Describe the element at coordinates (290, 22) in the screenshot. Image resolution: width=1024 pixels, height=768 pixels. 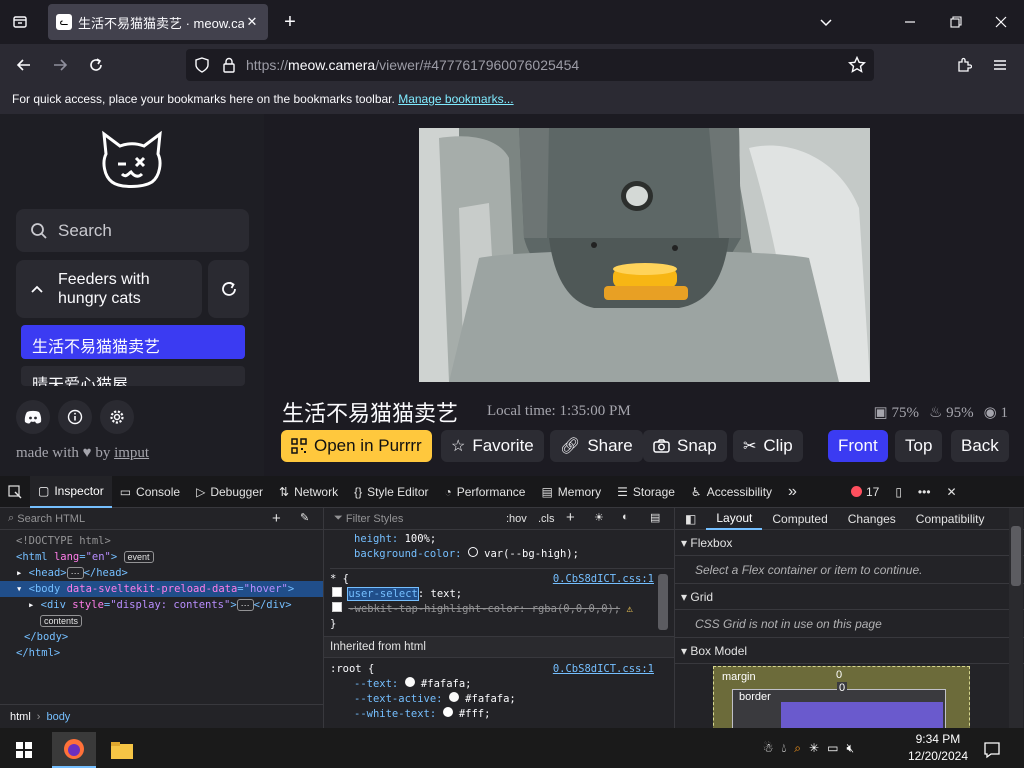
I see `new-tab-icon: +` at that location.